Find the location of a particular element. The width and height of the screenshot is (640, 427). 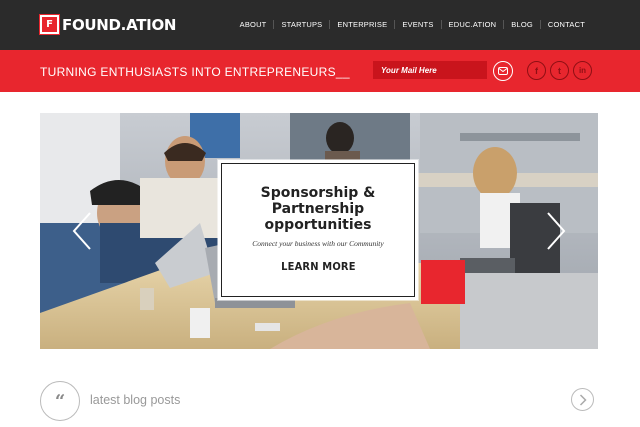

promo-title: Sponsorship & Partnership opportunities is located at coordinates (318, 209).